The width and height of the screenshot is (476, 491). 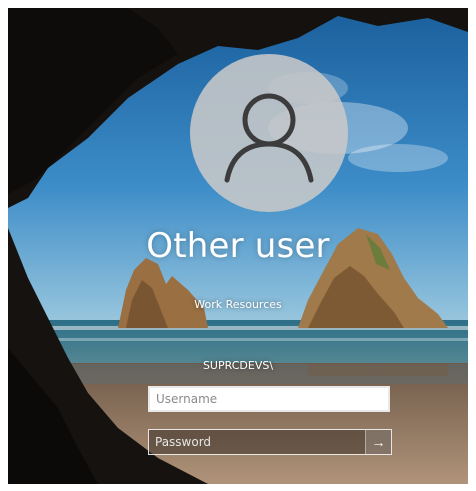 I want to click on user-avatar, so click(x=269, y=133).